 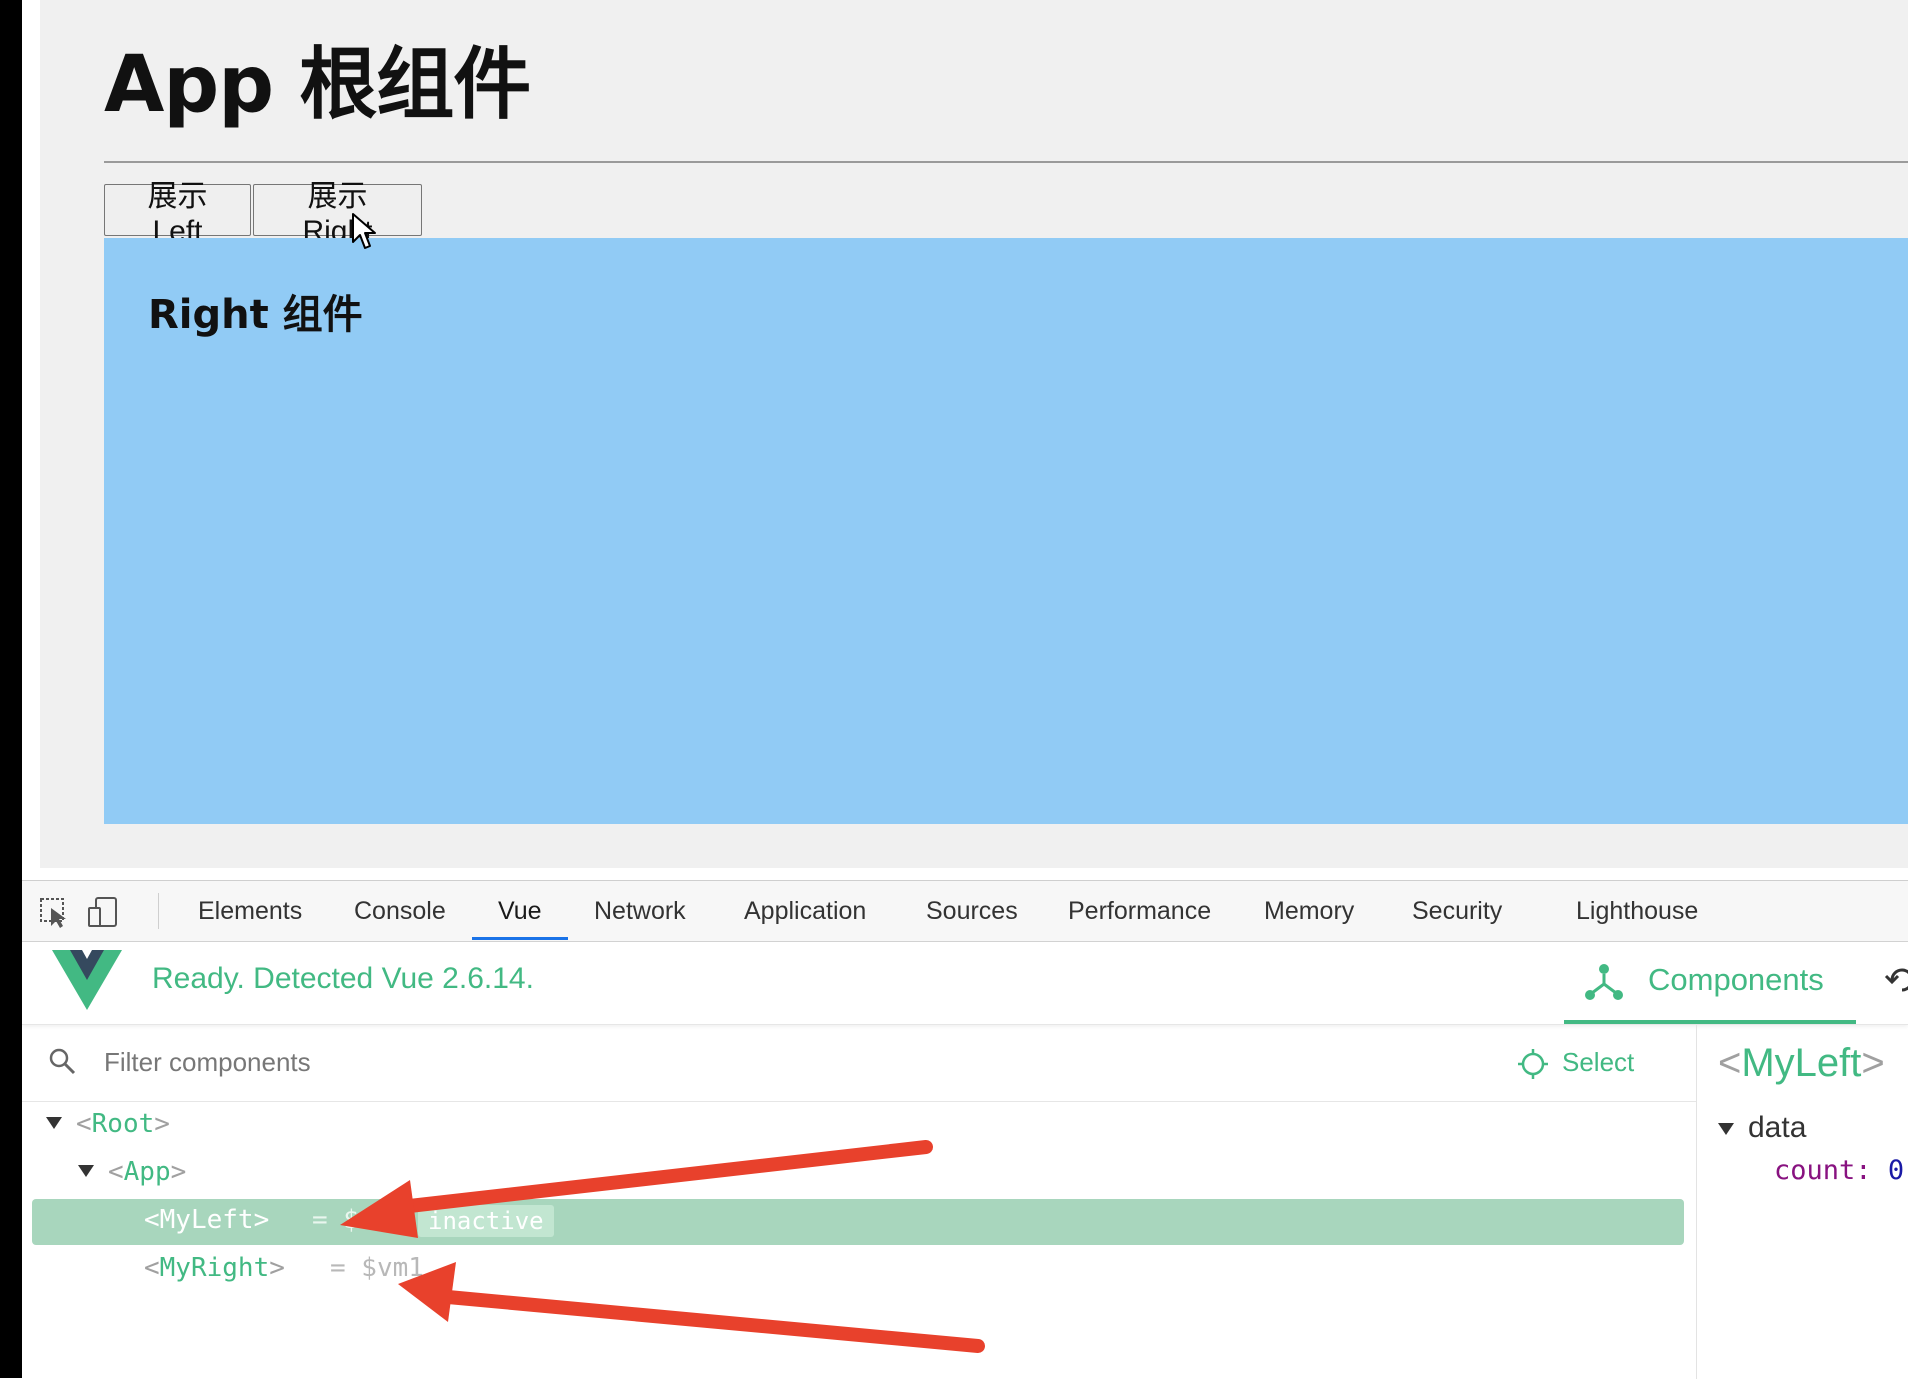 I want to click on tab-performance: Performance, so click(x=1139, y=911).